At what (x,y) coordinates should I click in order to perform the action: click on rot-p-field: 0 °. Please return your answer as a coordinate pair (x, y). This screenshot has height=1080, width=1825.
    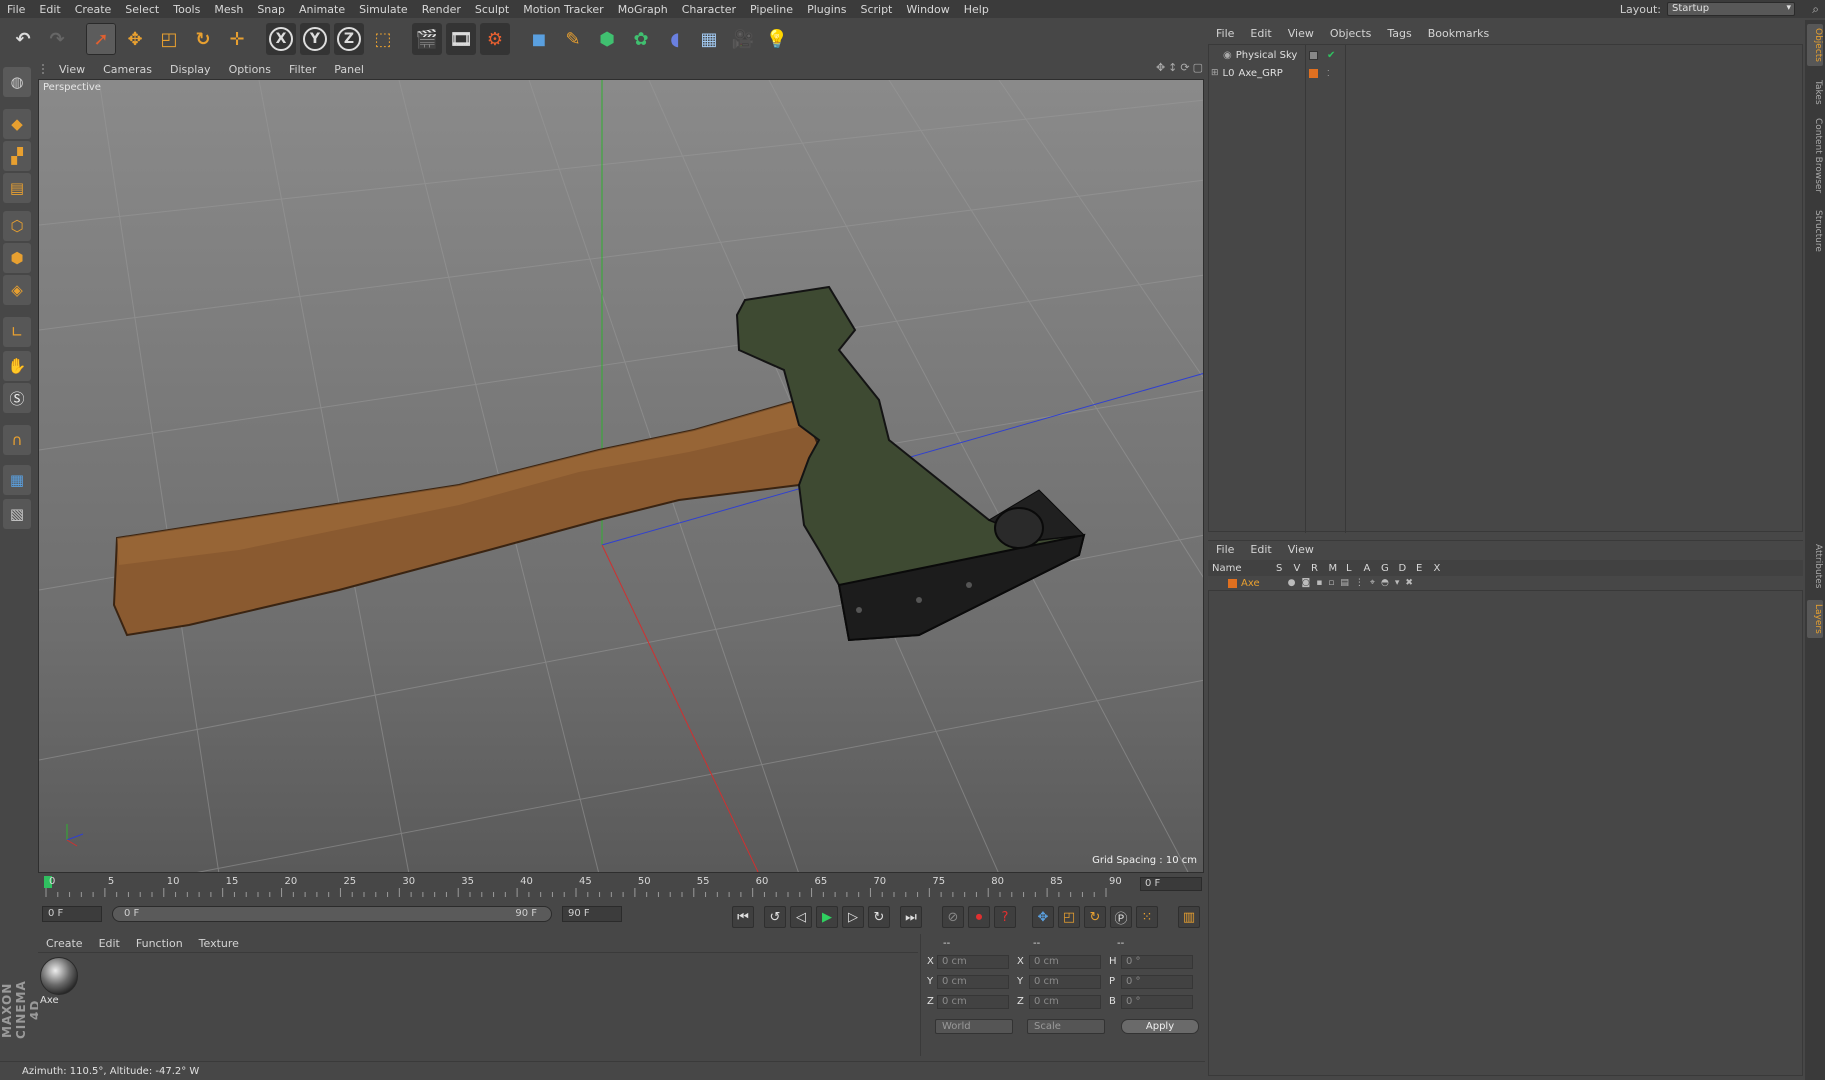
    Looking at the image, I should click on (1157, 982).